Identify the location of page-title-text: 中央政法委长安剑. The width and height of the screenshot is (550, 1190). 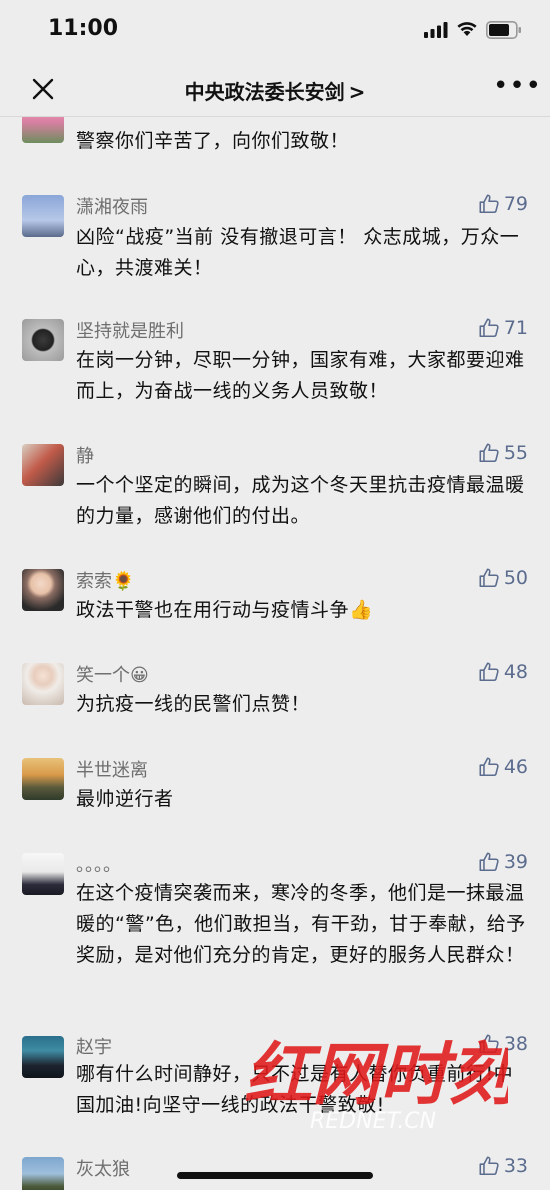
(264, 92).